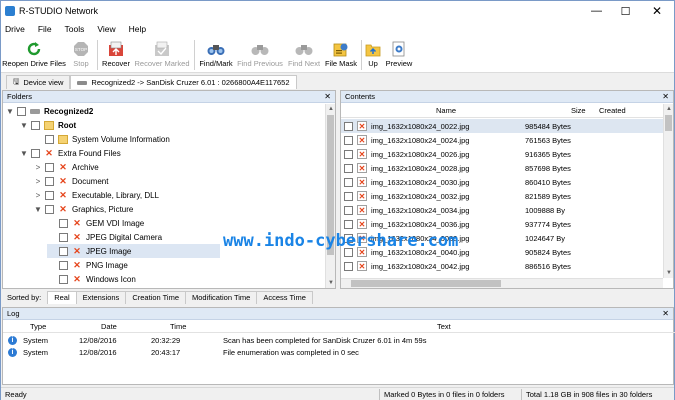 This screenshot has height=400, width=675. I want to click on file-row: ✕ img_1632x1080x24_0036.jpg 937774 Bytes, so click(502, 224).